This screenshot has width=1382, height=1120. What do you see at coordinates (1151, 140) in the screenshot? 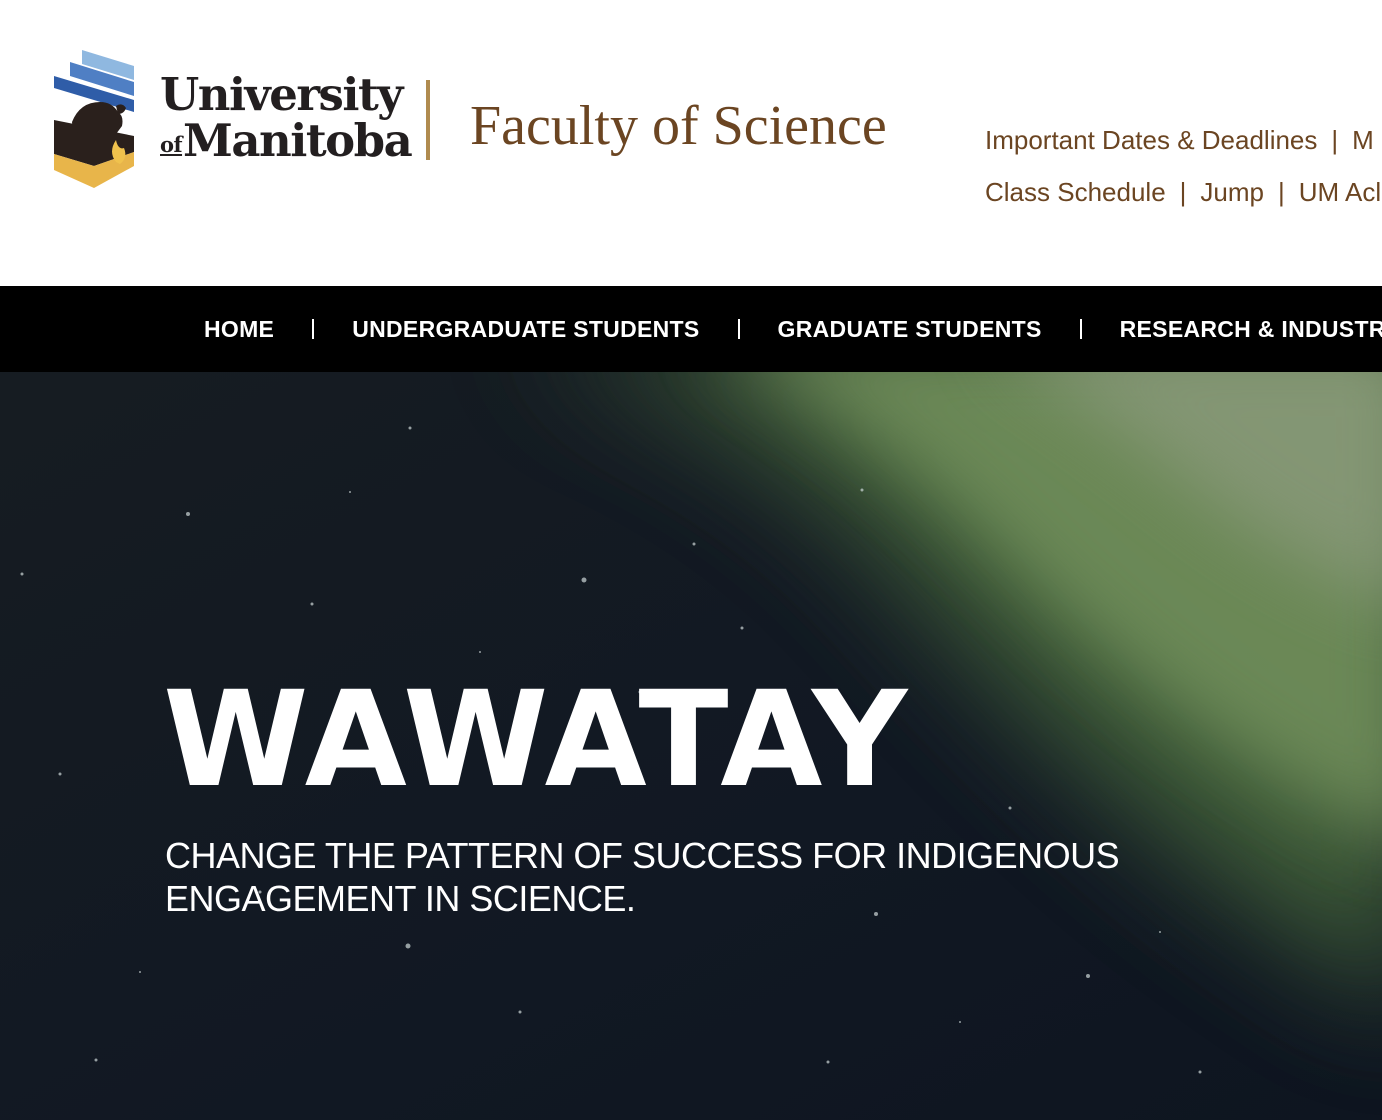
I see `quick-link-important-dates: Important Dates & Deadlines` at bounding box center [1151, 140].